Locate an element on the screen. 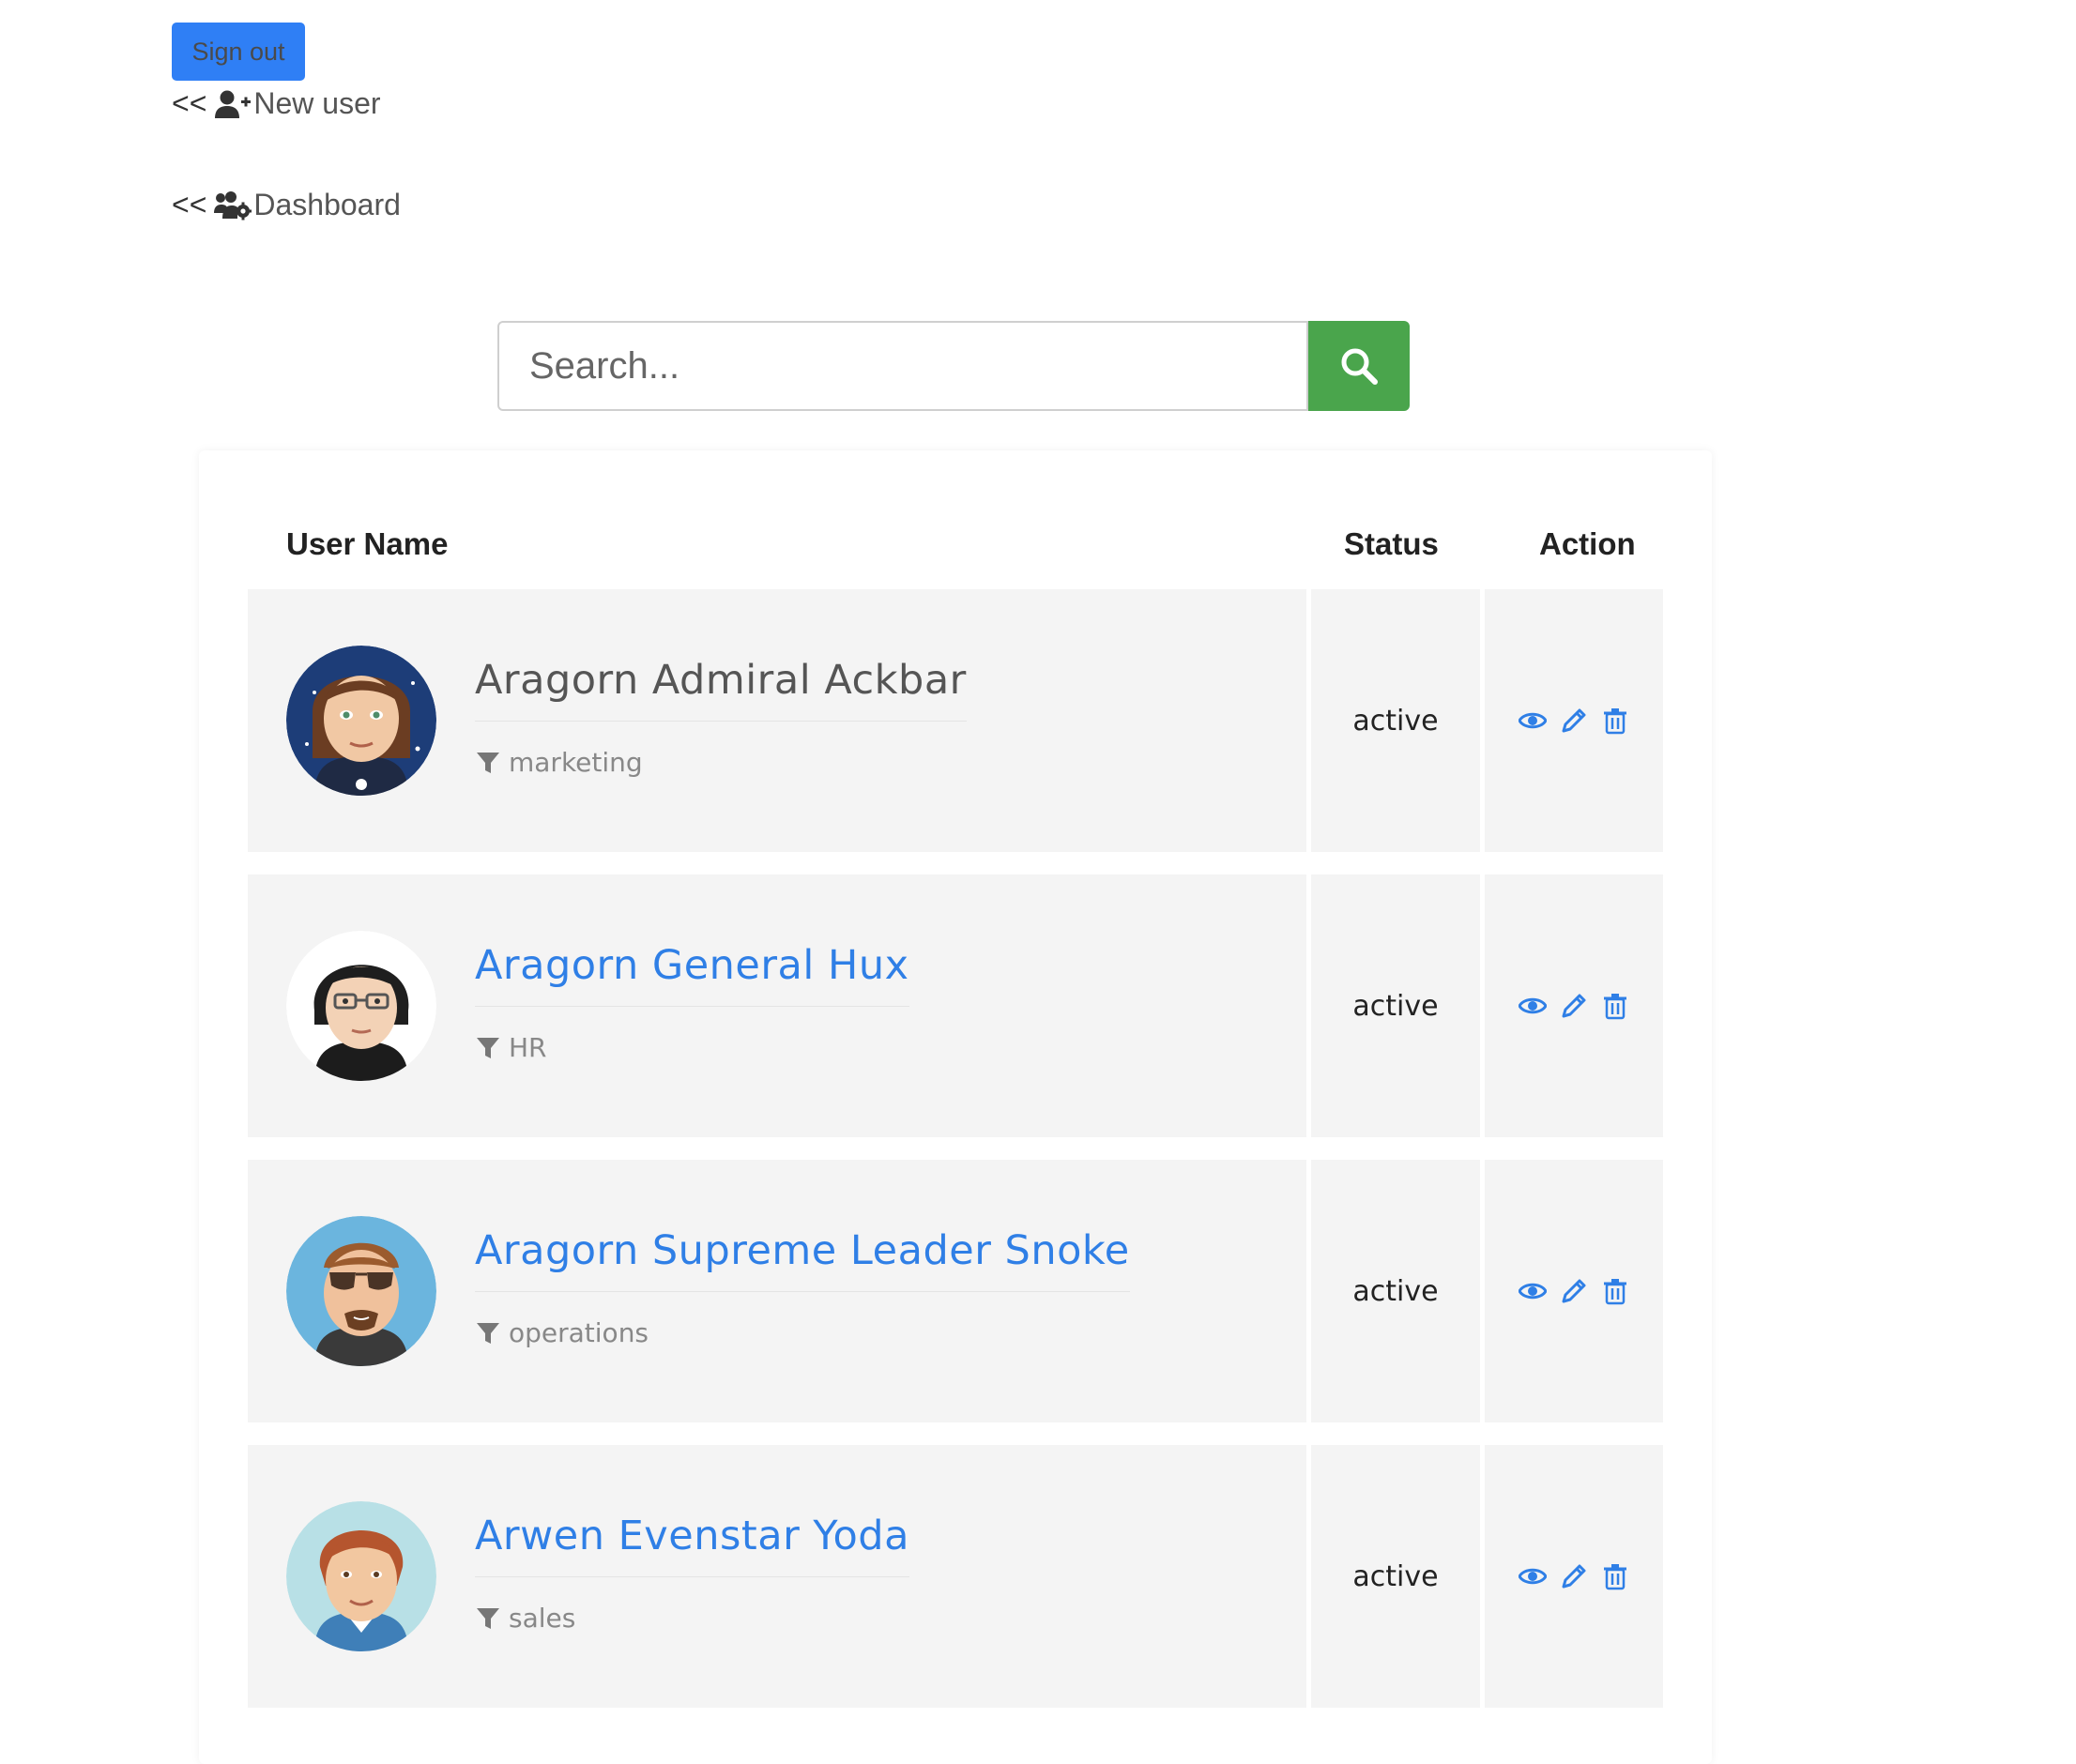  user-name-link: Arwen Evenstar Yoda is located at coordinates (692, 1545).